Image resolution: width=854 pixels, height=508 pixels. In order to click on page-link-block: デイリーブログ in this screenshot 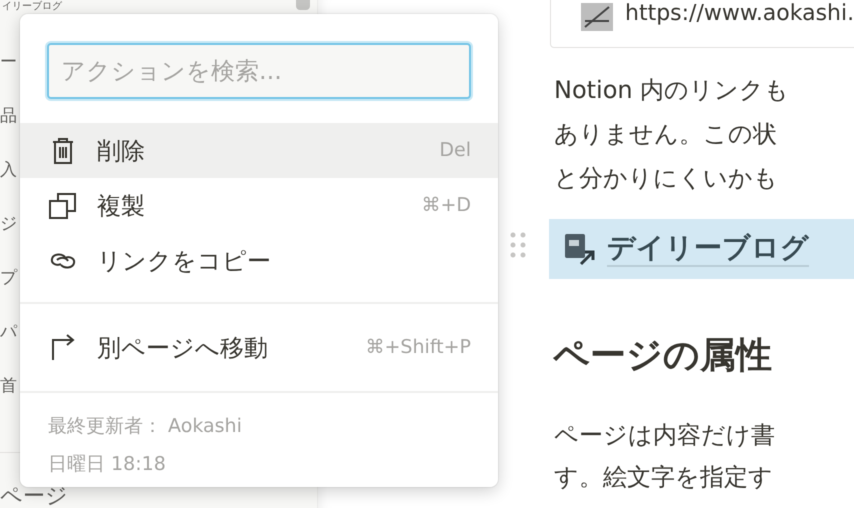, I will do `click(701, 249)`.